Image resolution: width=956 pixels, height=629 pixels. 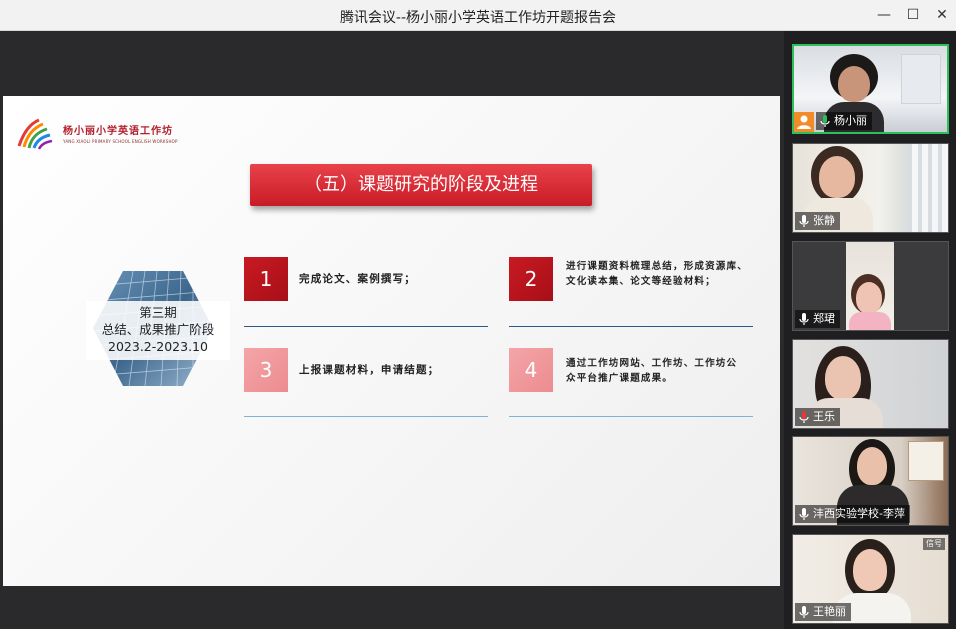 What do you see at coordinates (824, 318) in the screenshot?
I see `participant-name: 郑珺` at bounding box center [824, 318].